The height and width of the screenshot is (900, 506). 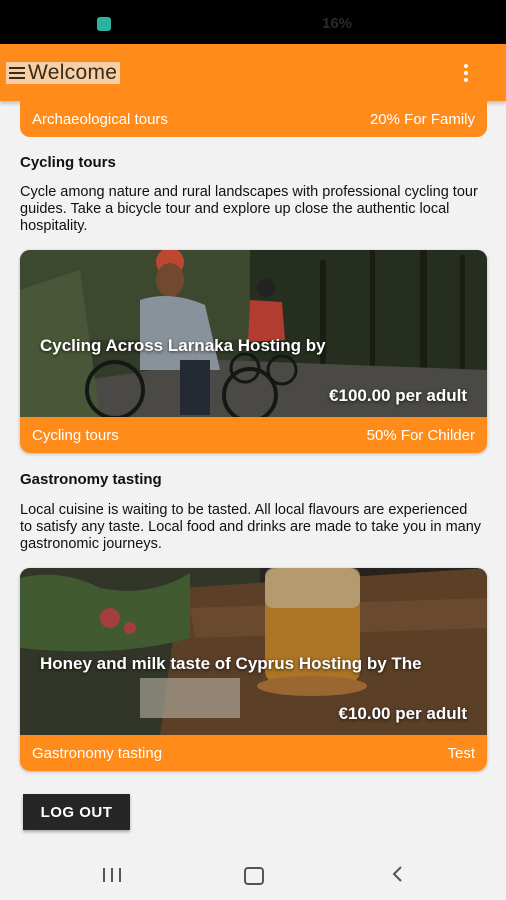 I want to click on home-icon, so click(x=254, y=876).